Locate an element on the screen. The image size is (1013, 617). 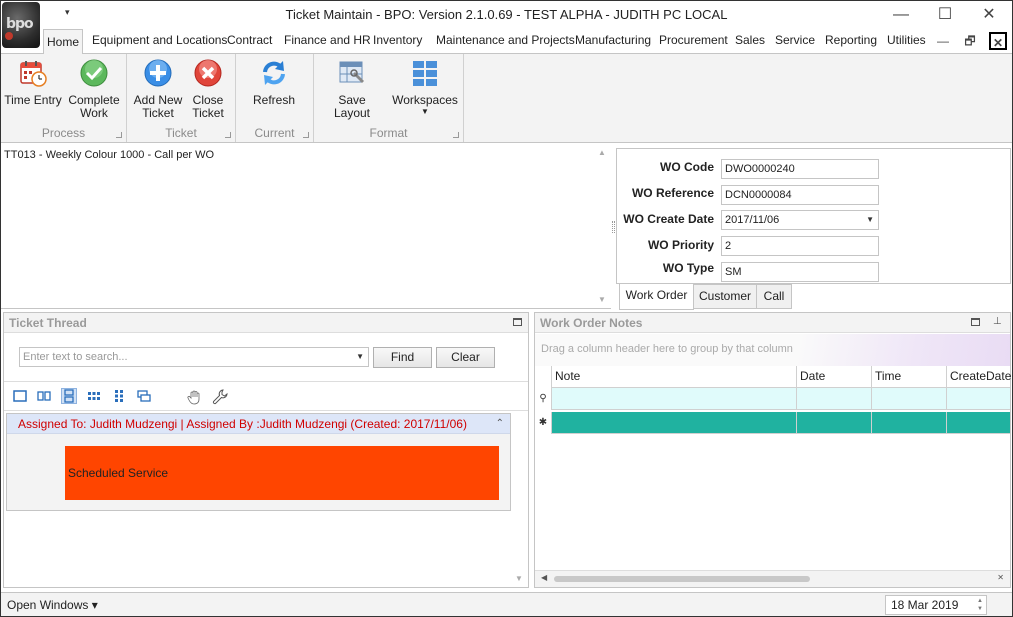
wo-type-field: SM is located at coordinates (800, 272).